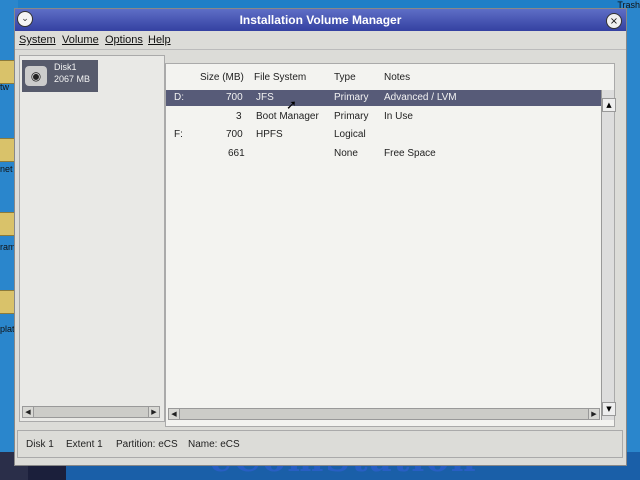 This screenshot has height=480, width=640. What do you see at coordinates (265, 97) in the screenshot?
I see `cell-file-system: JFS` at bounding box center [265, 97].